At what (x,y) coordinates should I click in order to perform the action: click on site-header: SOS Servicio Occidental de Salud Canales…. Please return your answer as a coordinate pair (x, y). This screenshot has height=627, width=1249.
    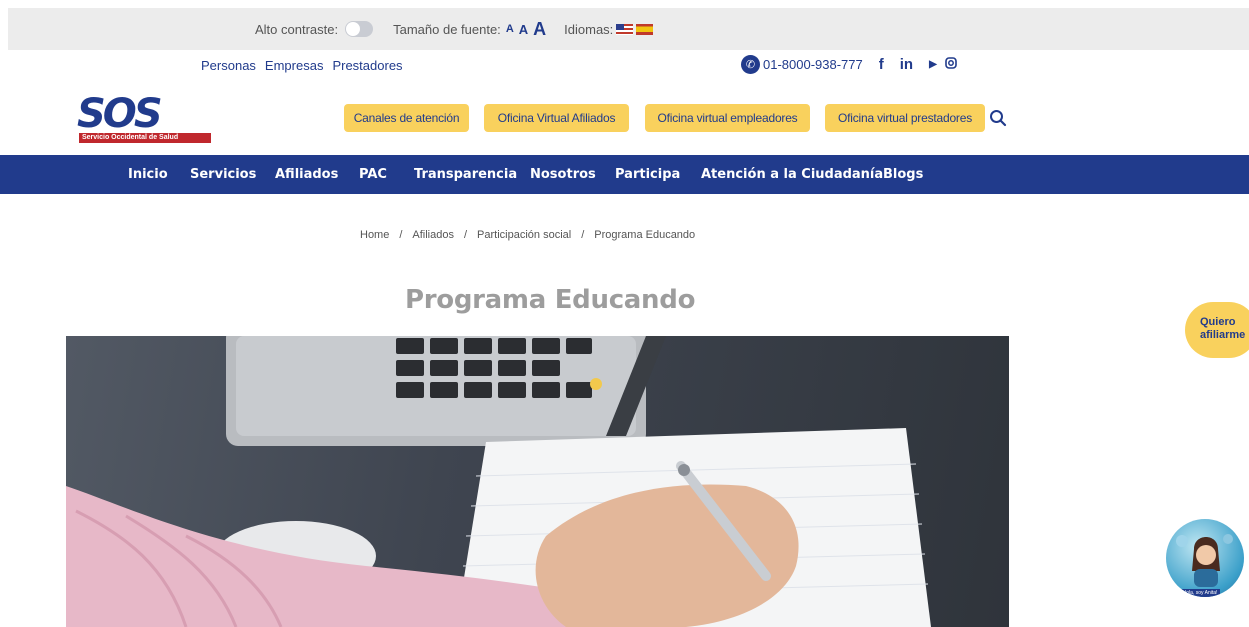
    Looking at the image, I should click on (624, 118).